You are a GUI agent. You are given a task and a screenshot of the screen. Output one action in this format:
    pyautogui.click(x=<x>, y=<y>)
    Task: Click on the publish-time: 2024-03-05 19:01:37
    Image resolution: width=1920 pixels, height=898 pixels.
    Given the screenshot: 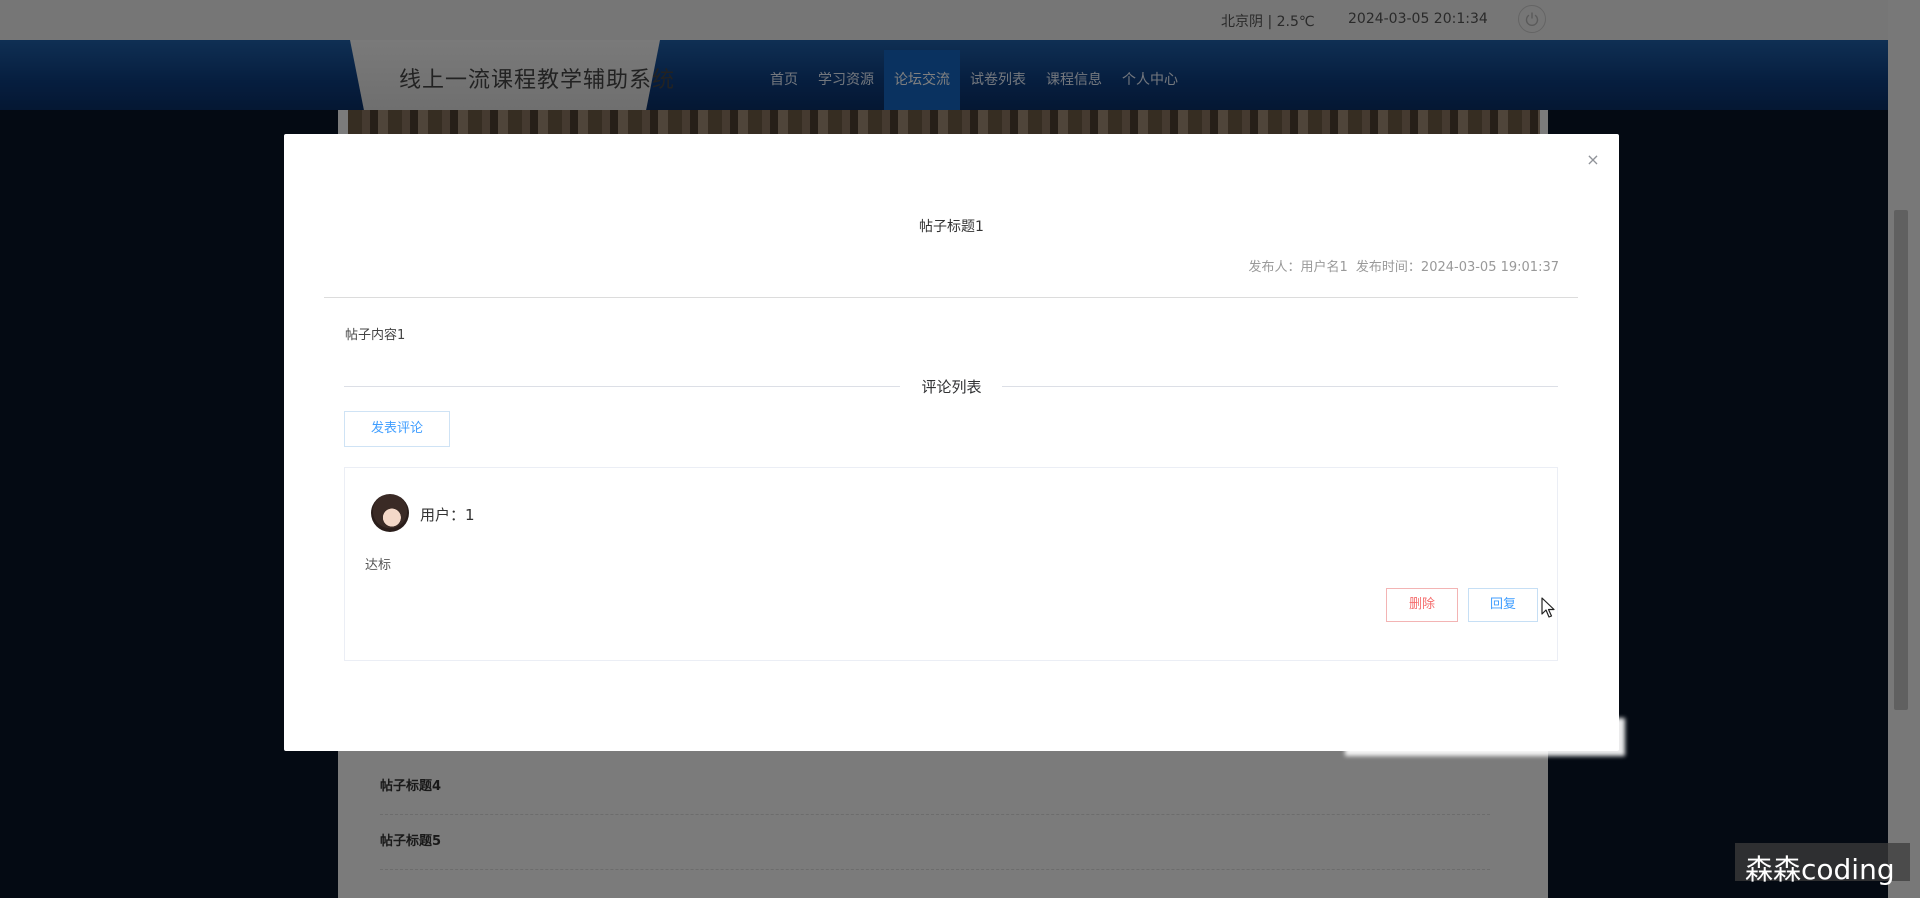 What is the action you would take?
    pyautogui.click(x=1489, y=267)
    